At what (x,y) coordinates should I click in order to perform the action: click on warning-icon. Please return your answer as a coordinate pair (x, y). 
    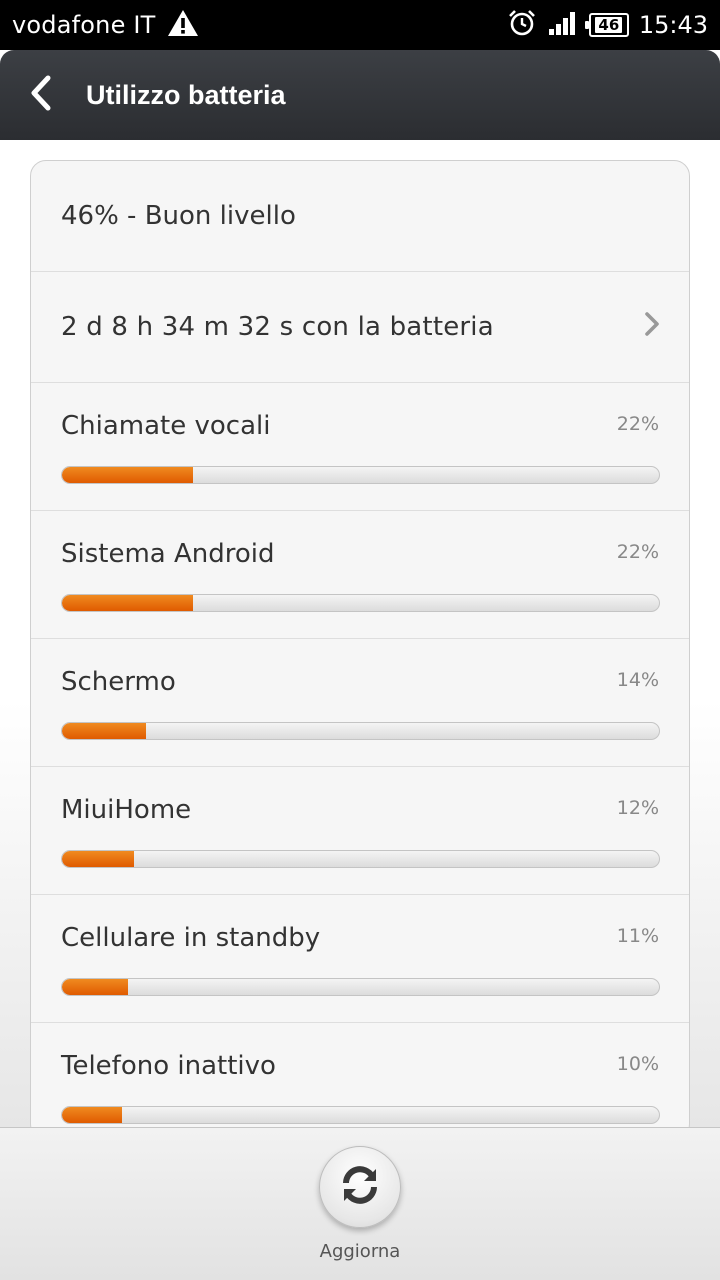
    Looking at the image, I should click on (183, 25).